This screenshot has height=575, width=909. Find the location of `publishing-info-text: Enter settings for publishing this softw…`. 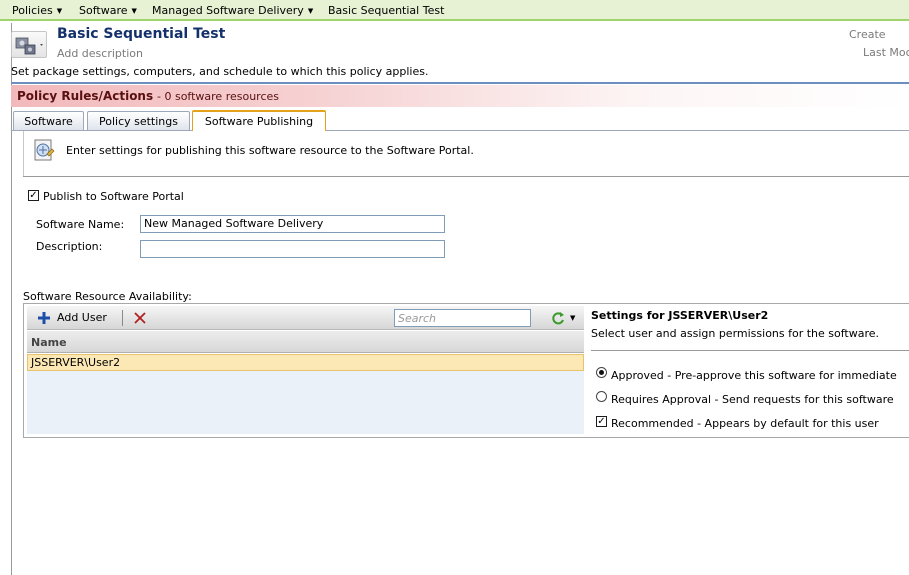

publishing-info-text: Enter settings for publishing this softw… is located at coordinates (270, 150).